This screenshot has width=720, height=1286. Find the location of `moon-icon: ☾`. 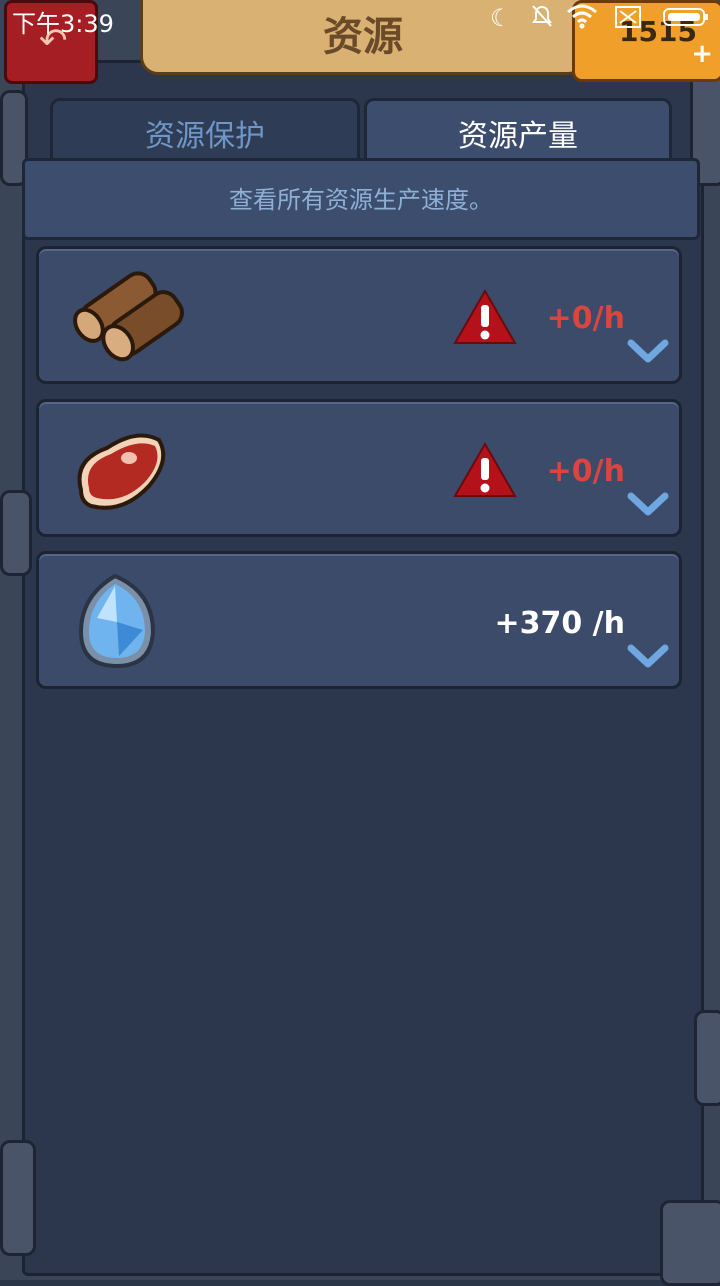

moon-icon: ☾ is located at coordinates (501, 18).